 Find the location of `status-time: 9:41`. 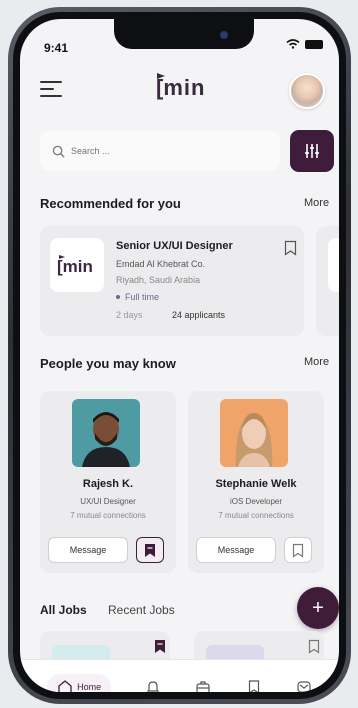

status-time: 9:41 is located at coordinates (56, 48).